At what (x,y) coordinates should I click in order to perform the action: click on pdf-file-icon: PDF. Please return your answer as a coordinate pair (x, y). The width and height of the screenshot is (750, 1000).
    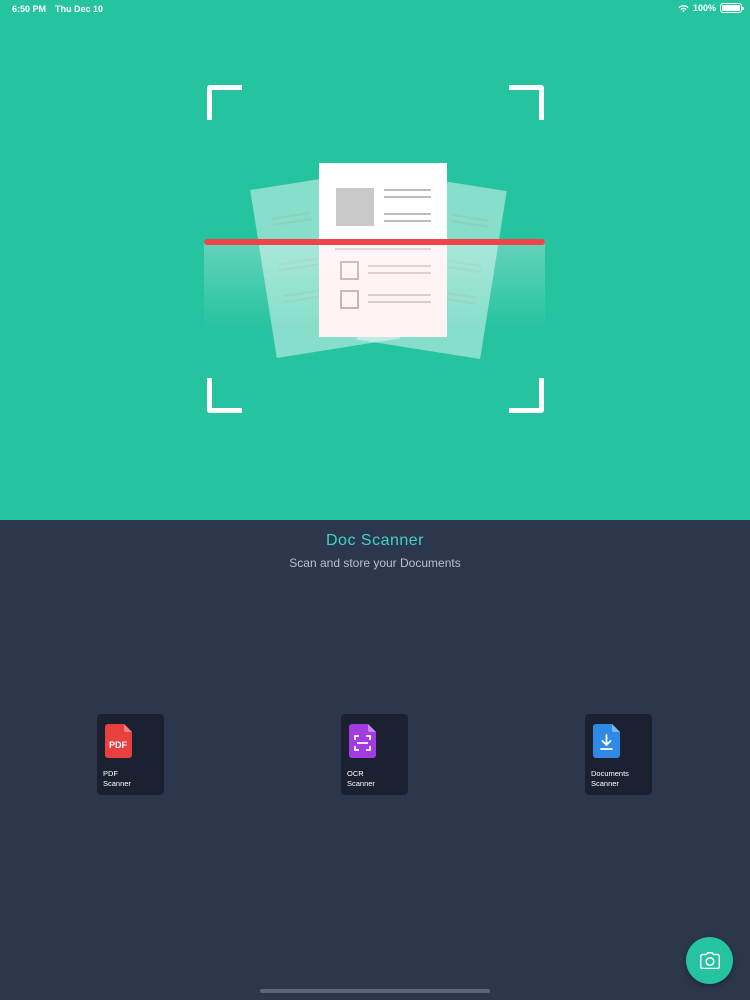
    Looking at the image, I should click on (118, 741).